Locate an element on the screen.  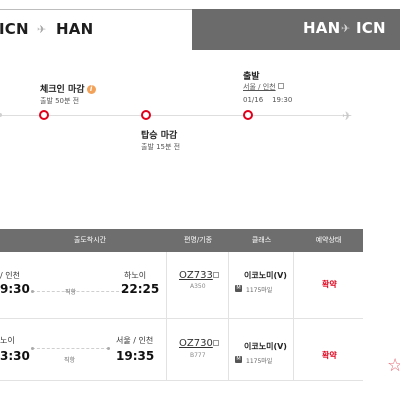
info-icon: i is located at coordinates (91, 89).